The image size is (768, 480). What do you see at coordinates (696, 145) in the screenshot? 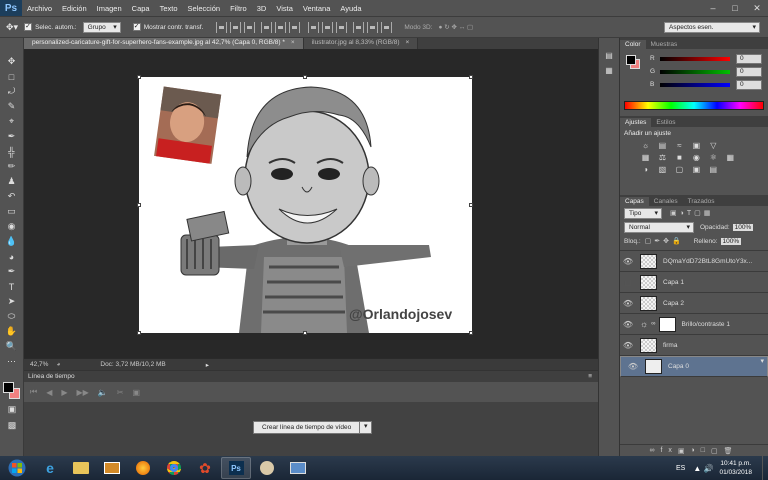
I see `exposure-icon: ▣` at bounding box center [696, 145].